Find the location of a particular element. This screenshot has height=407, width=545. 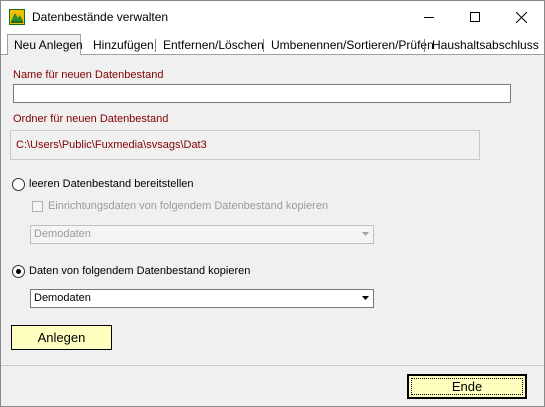

close-icon is located at coordinates (521, 17).